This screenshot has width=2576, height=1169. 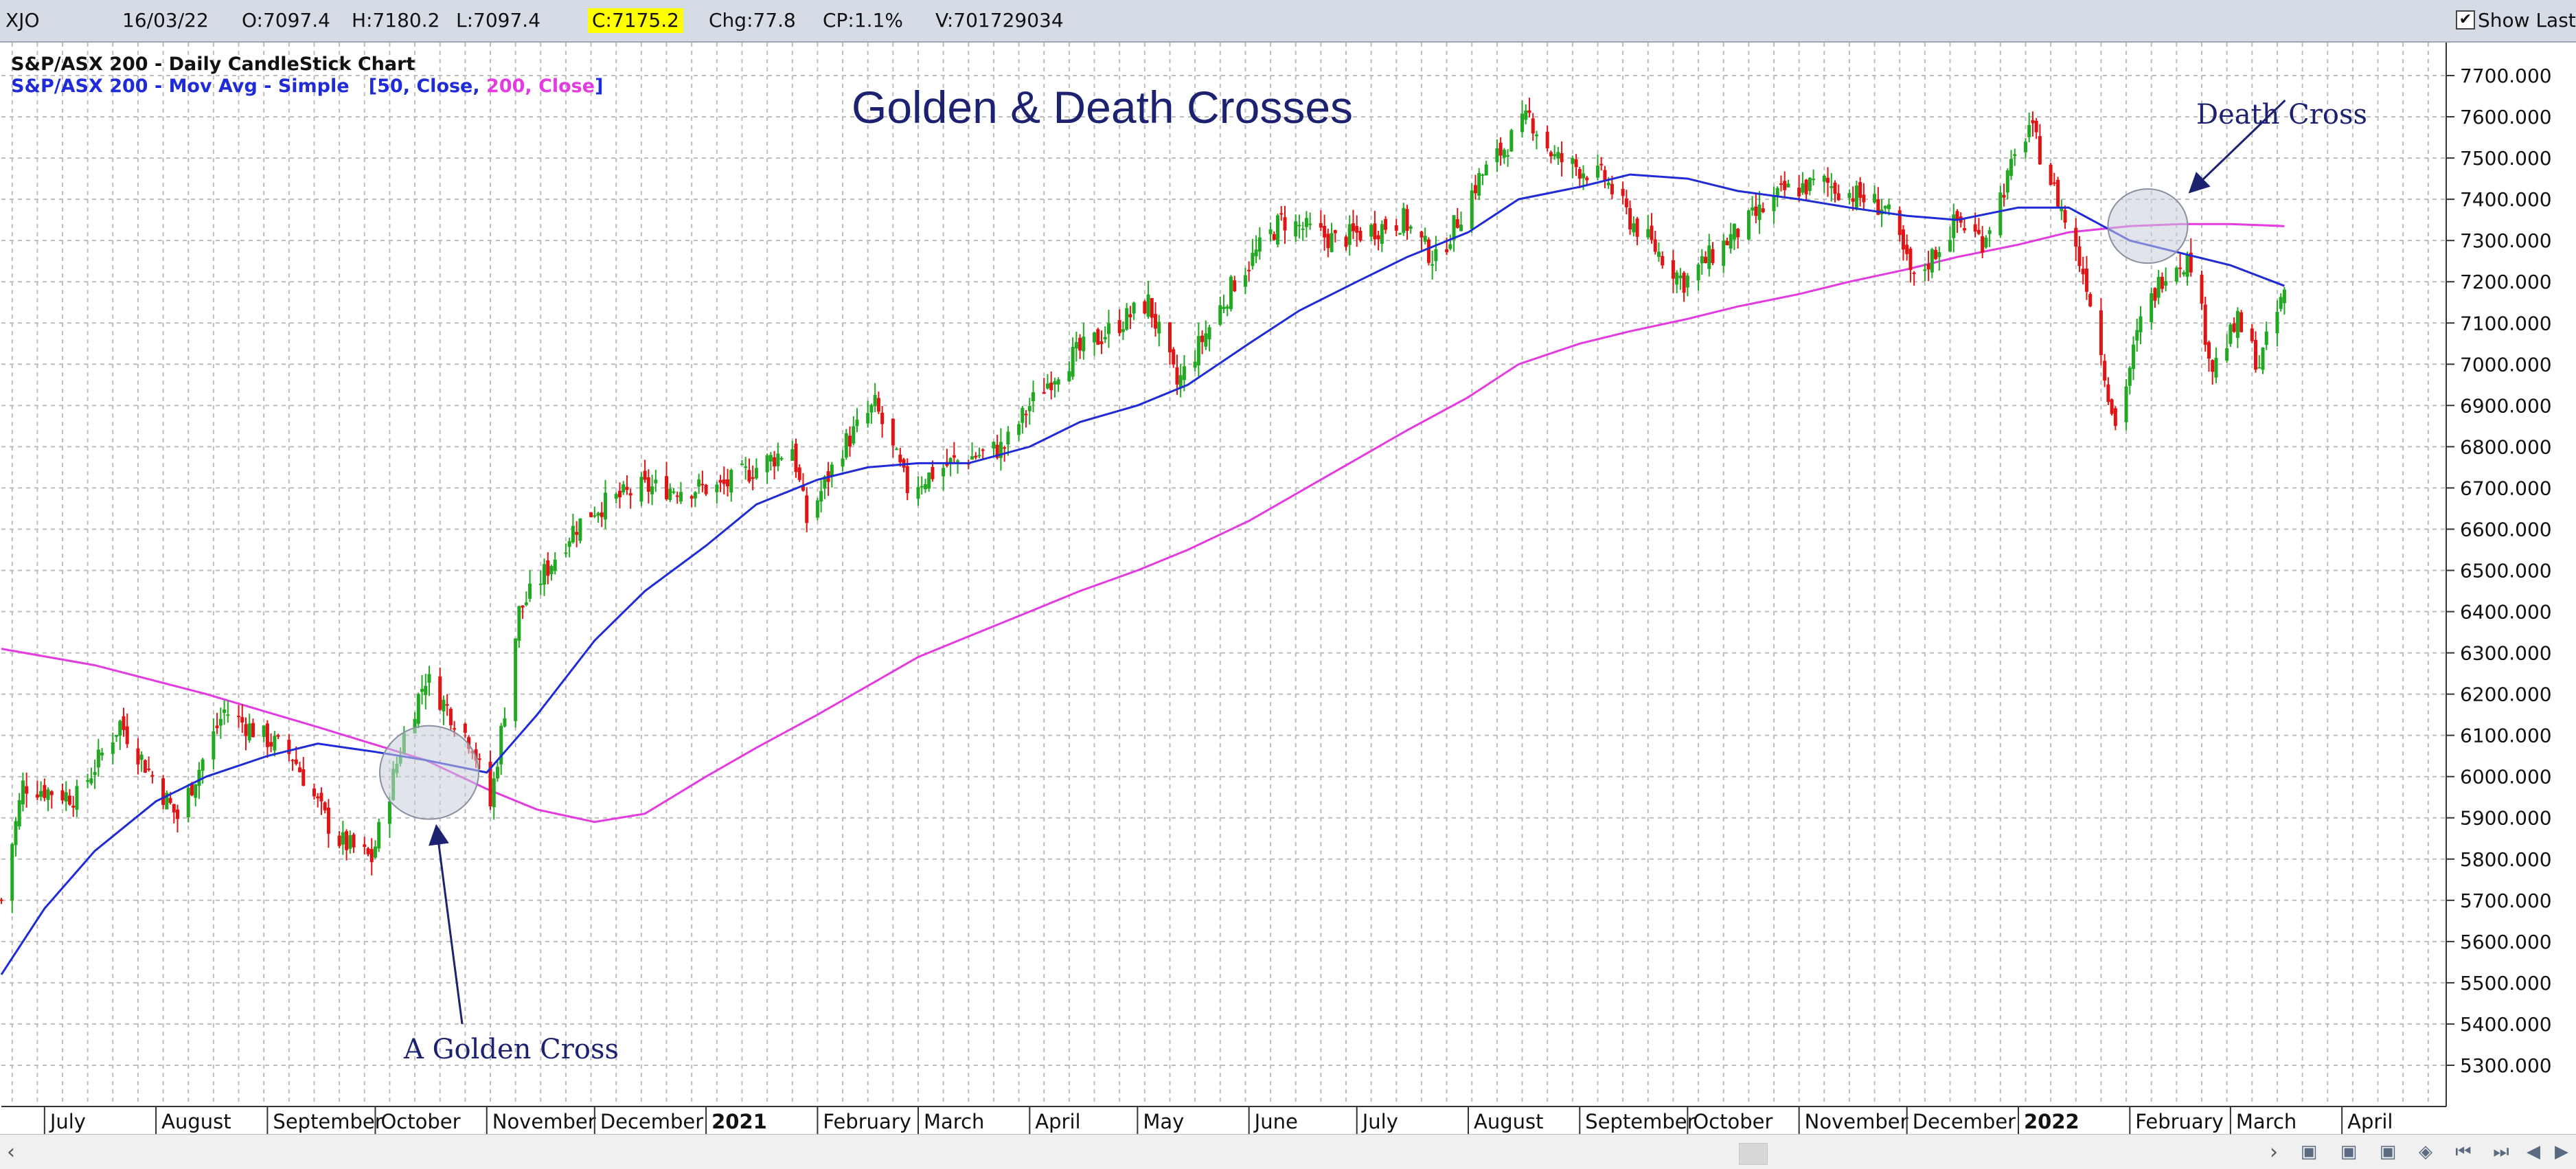 I want to click on scroll-thumb, so click(x=1753, y=1154).